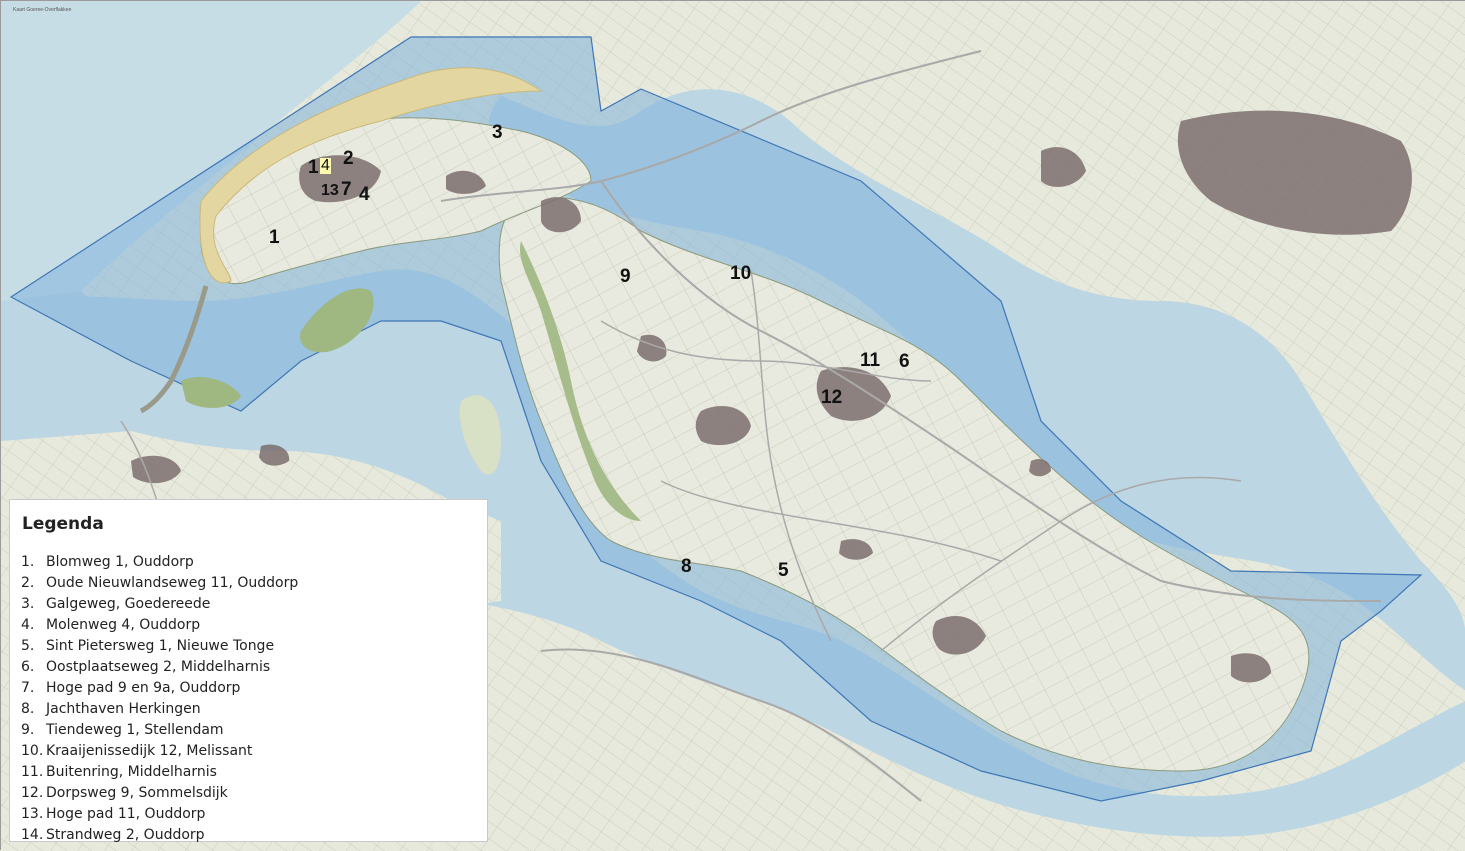 This screenshot has width=1465, height=851. I want to click on marker-13: 13, so click(330, 191).